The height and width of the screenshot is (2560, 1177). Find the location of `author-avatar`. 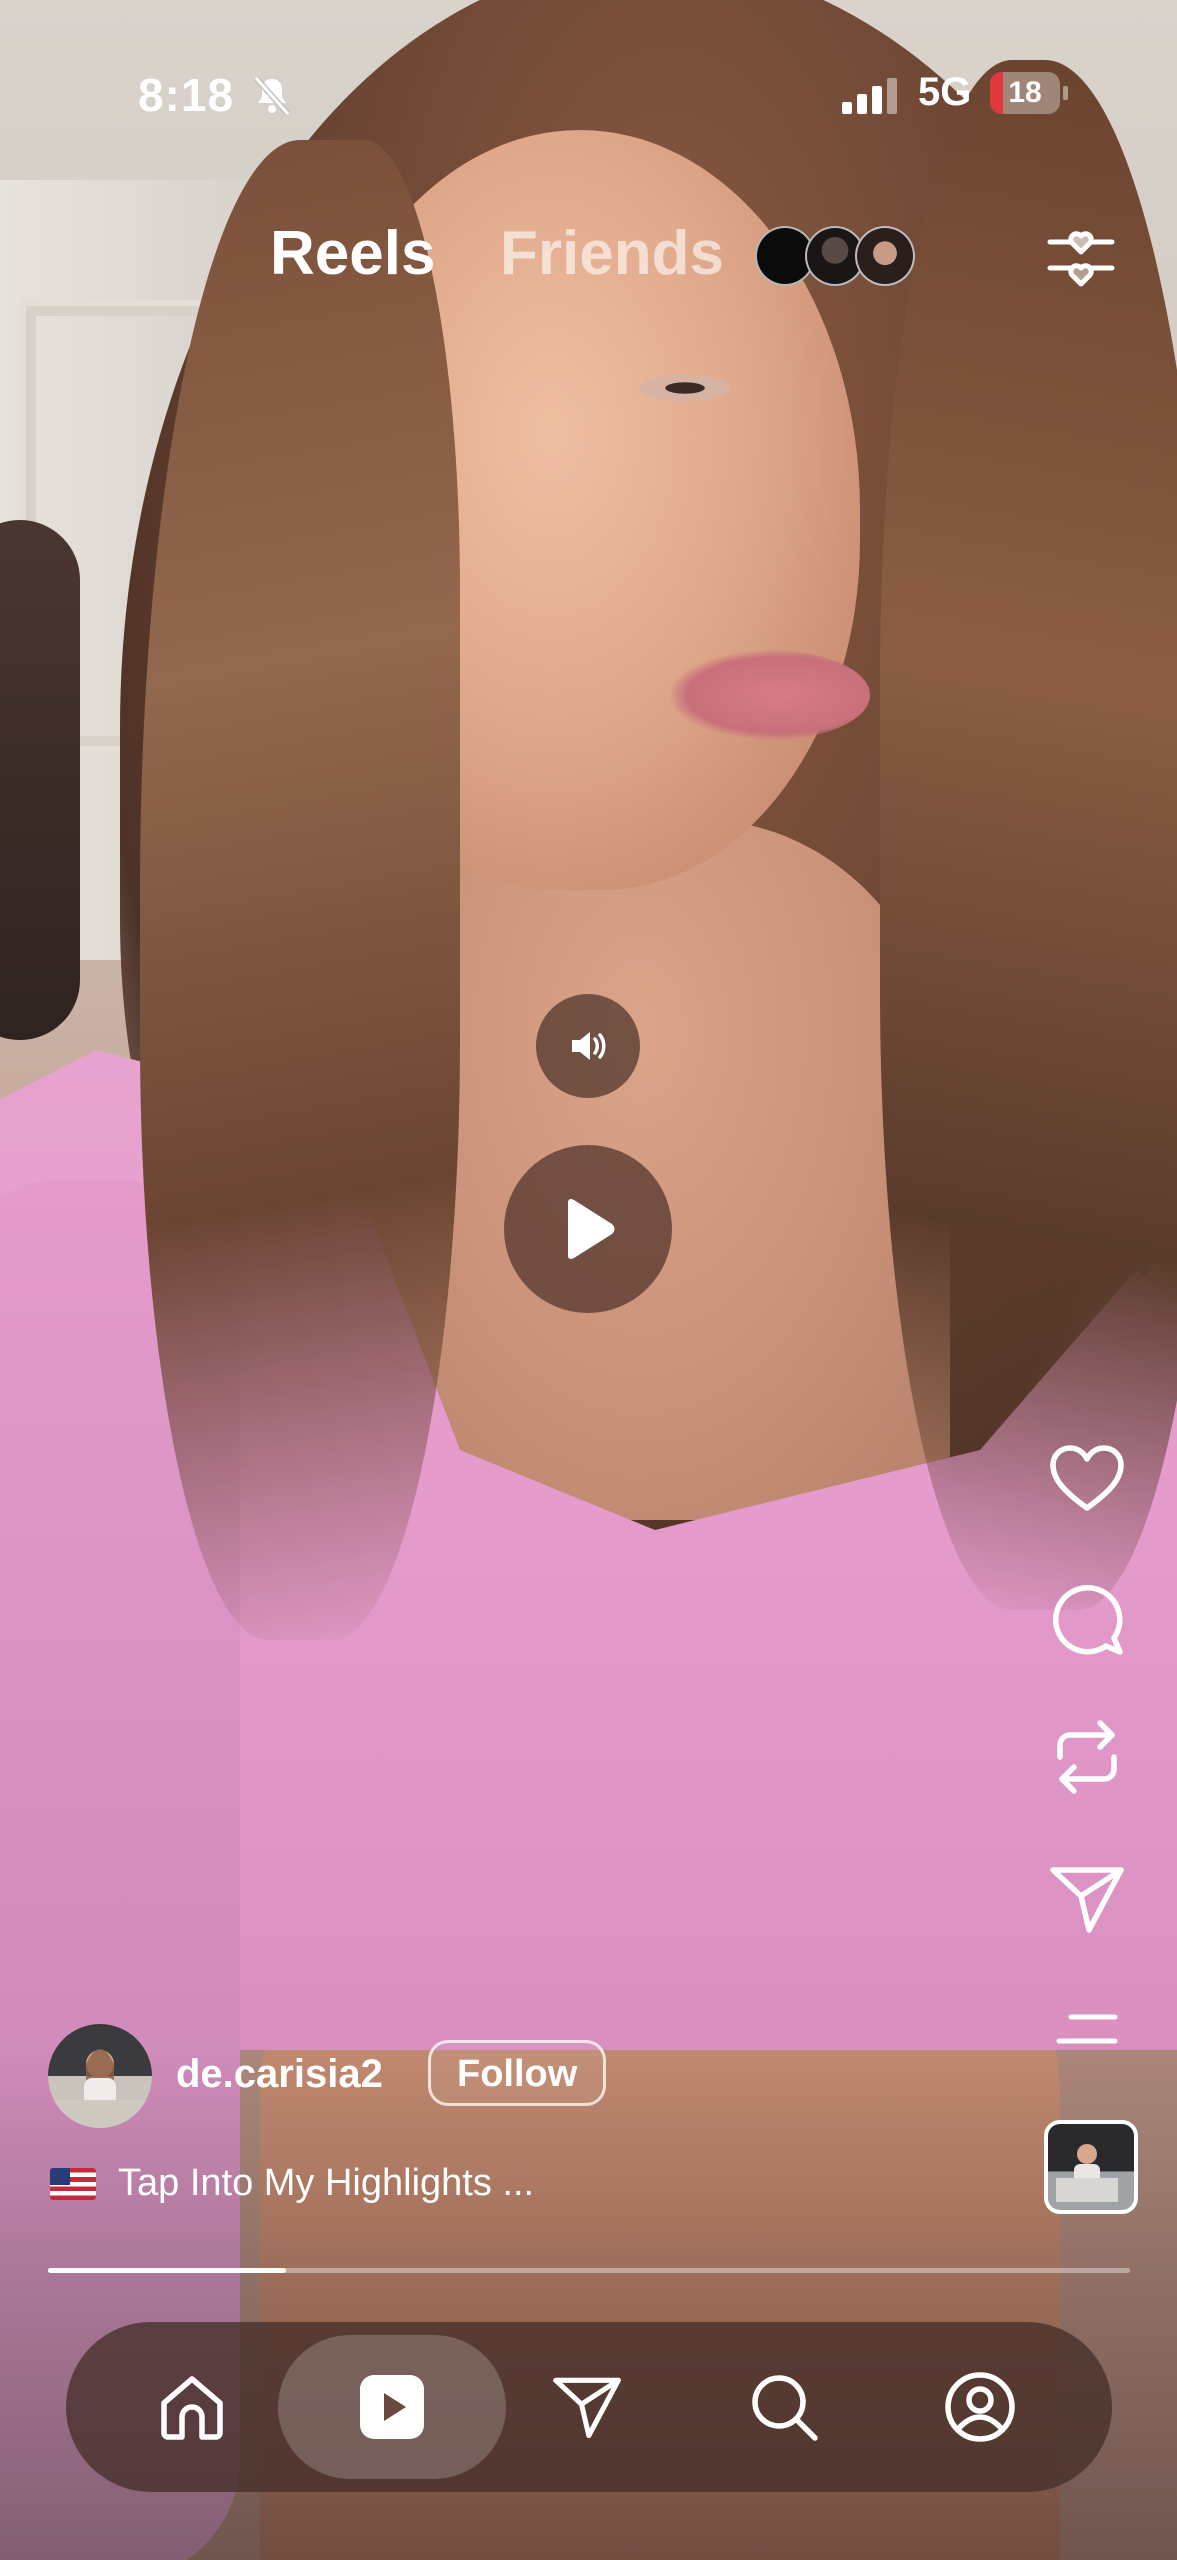

author-avatar is located at coordinates (100, 2076).